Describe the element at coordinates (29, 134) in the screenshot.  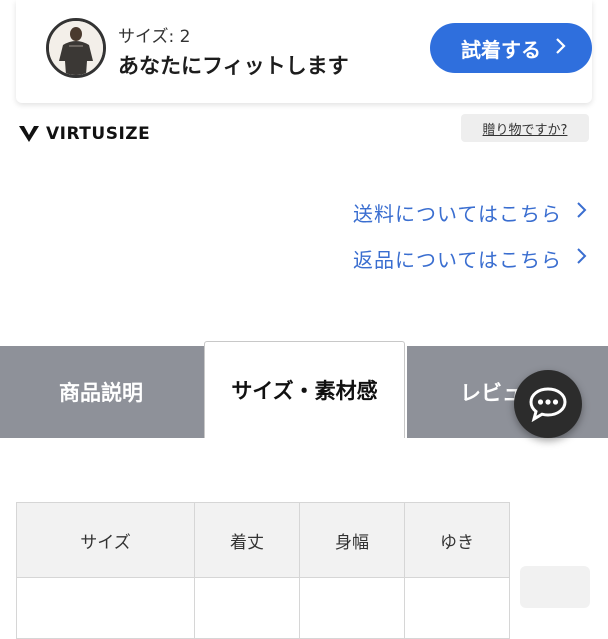
I see `virtusize-v-icon` at that location.